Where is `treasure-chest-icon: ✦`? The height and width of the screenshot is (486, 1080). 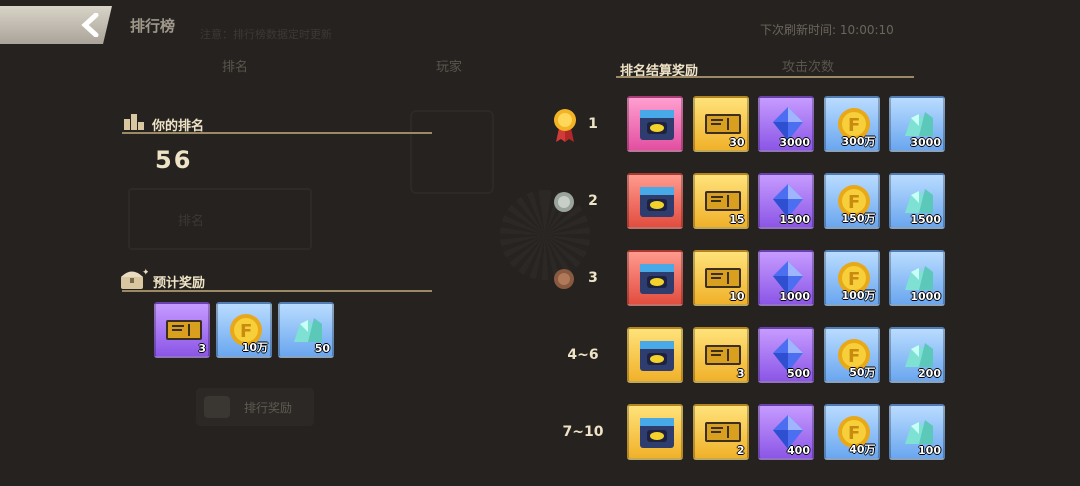 treasure-chest-icon: ✦ is located at coordinates (134, 278).